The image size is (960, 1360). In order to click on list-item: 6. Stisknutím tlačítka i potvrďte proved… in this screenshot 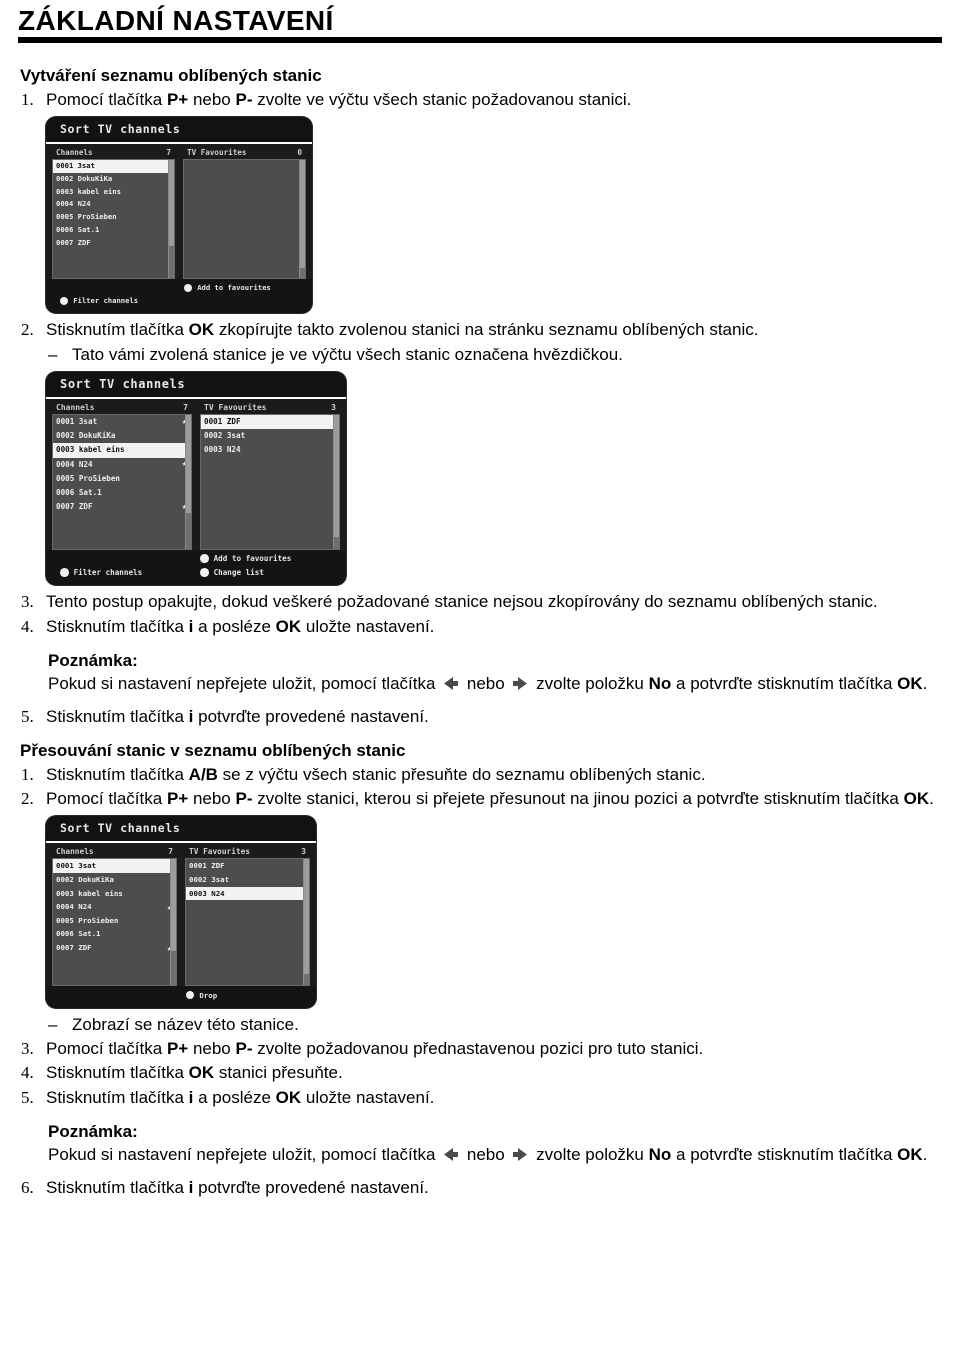, I will do `click(480, 1188)`.